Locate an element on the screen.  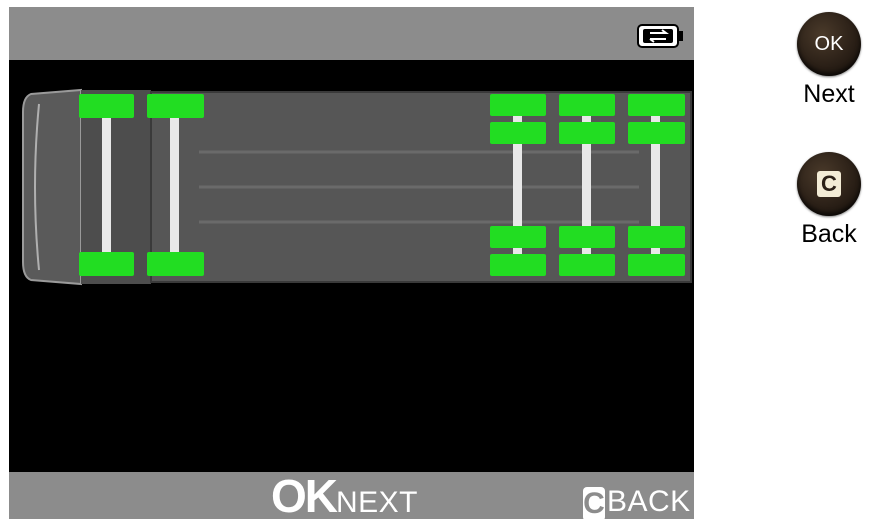
status-bar is located at coordinates (351, 33).